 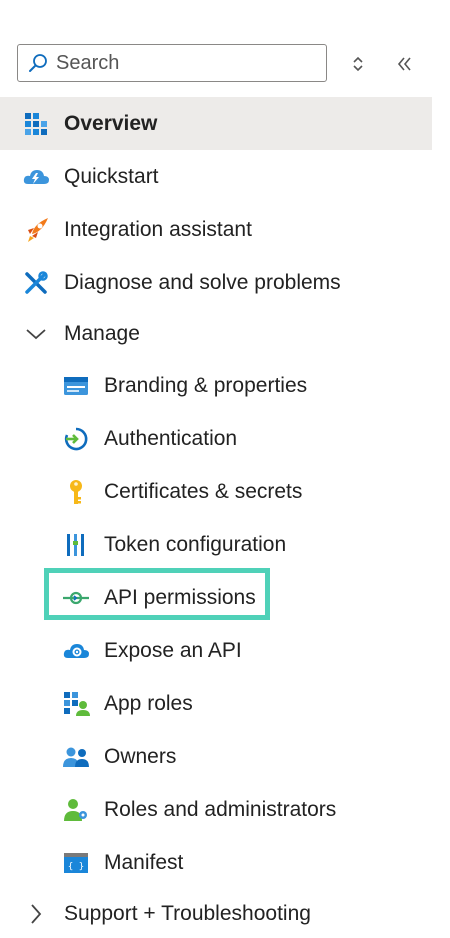 I want to click on sidebar-item-token-configuration: Token configuration, so click(x=216, y=544).